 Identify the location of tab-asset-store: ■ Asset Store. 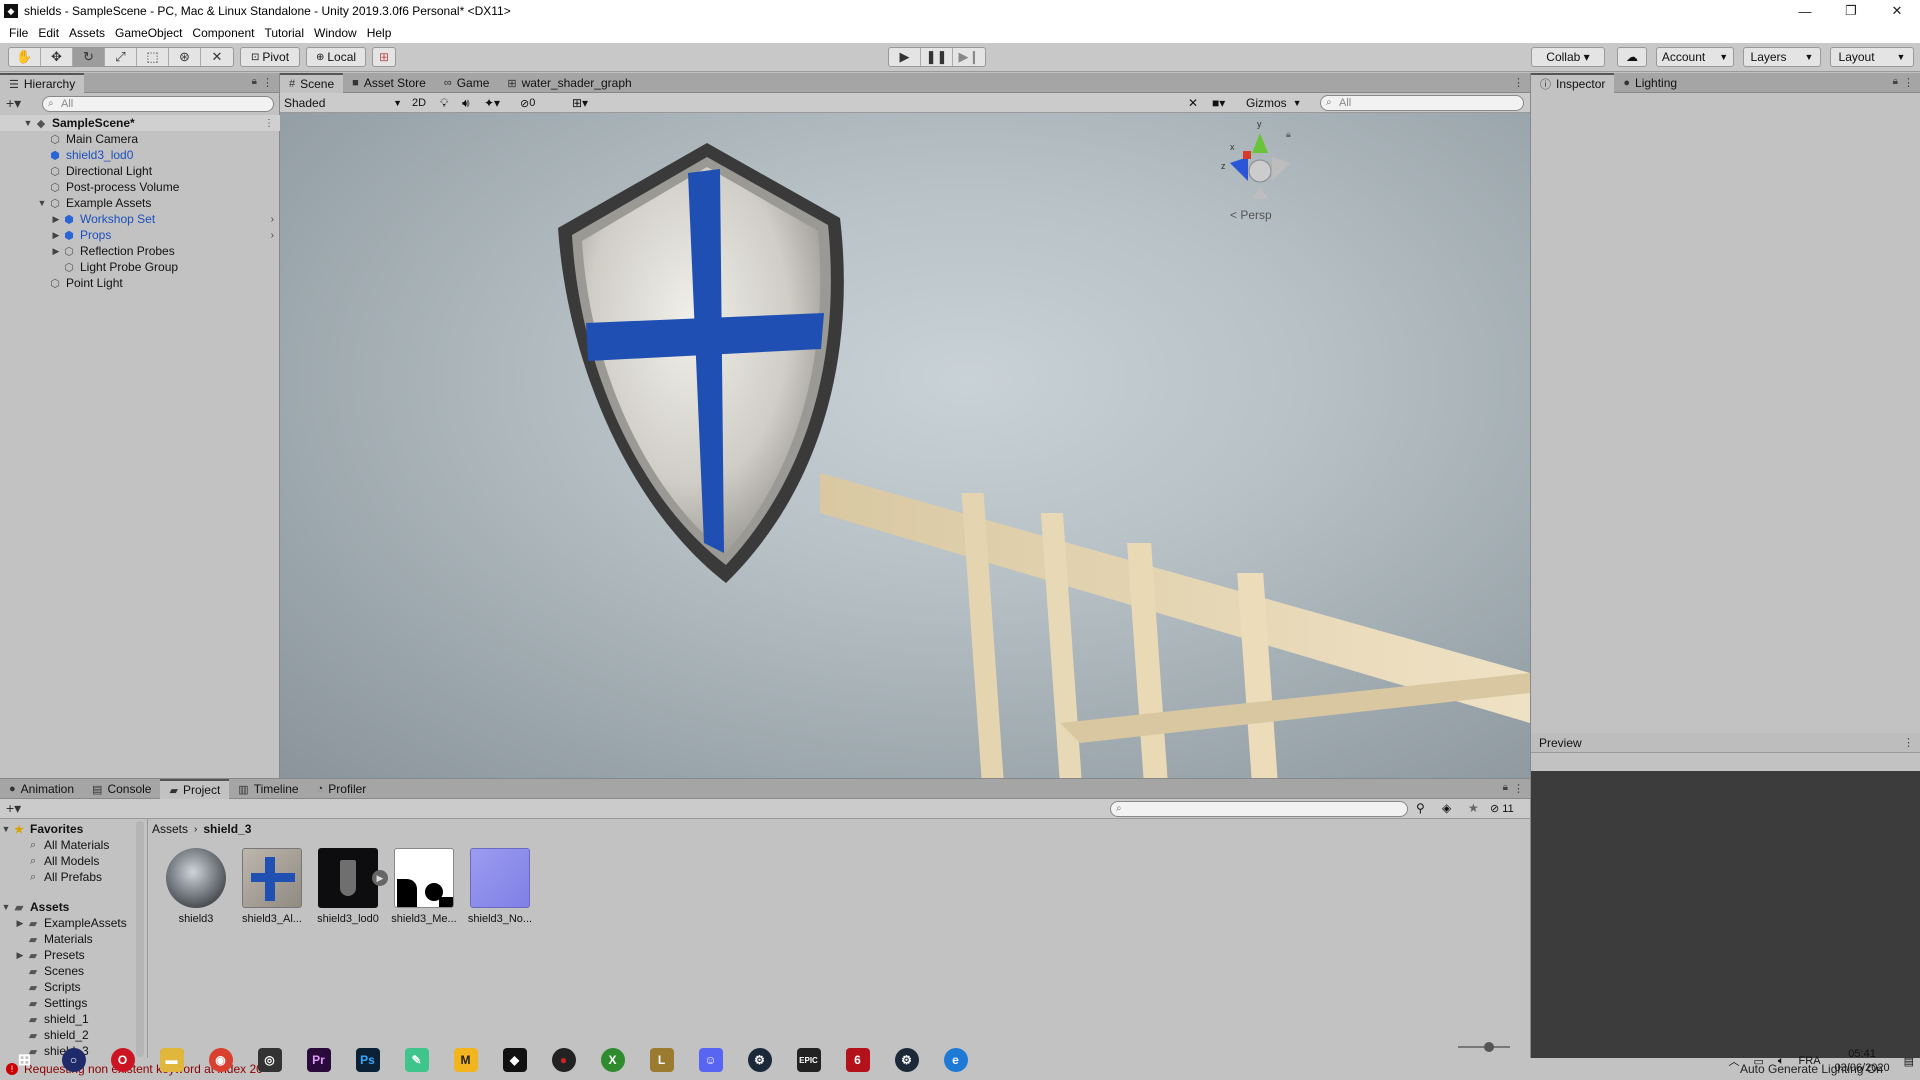
(389, 83).